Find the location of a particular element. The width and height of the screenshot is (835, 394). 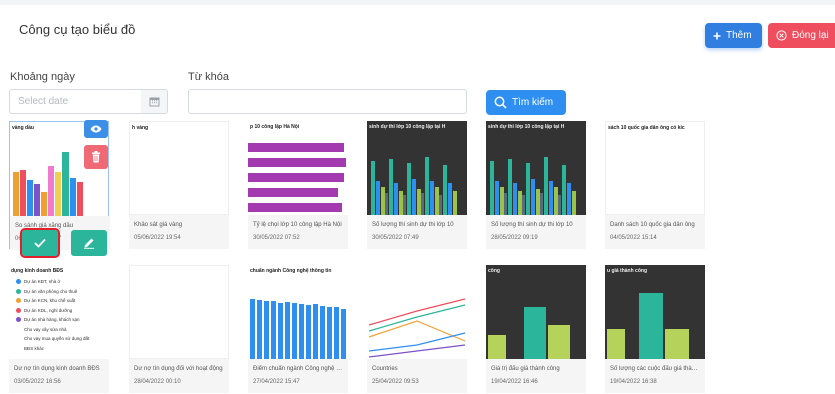

legend-label: Dự án nhà hàng, khách sạn is located at coordinates (52, 319).